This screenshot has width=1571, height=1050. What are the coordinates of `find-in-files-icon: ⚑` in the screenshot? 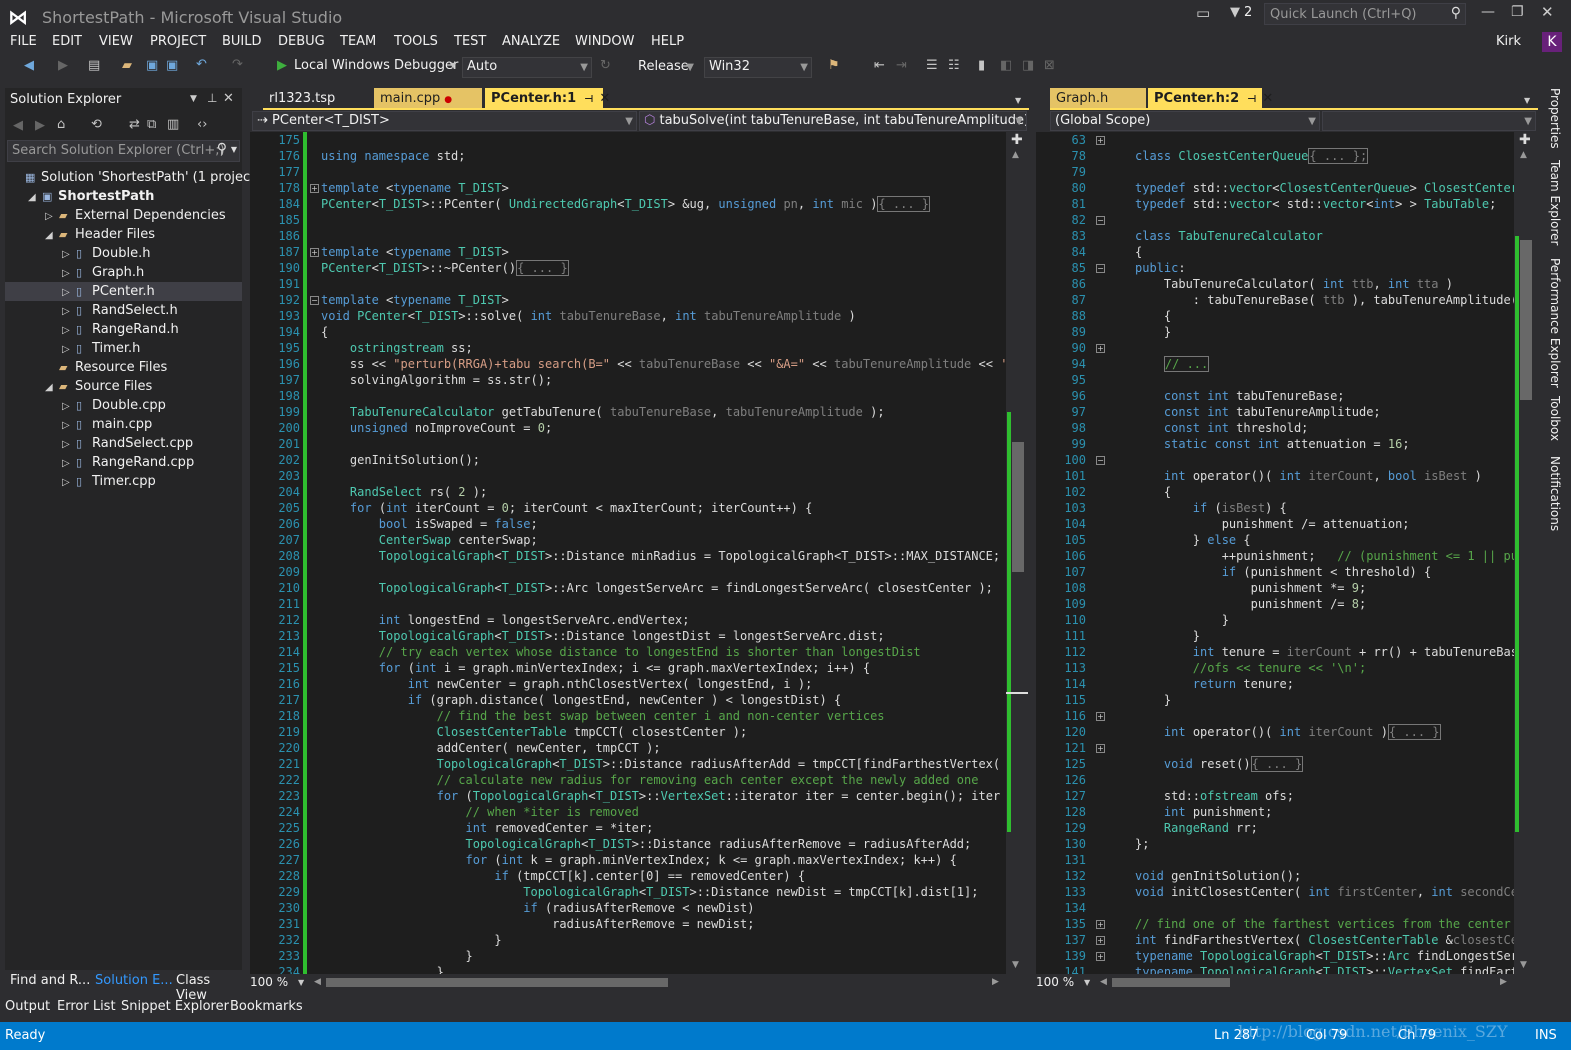 It's located at (834, 65).